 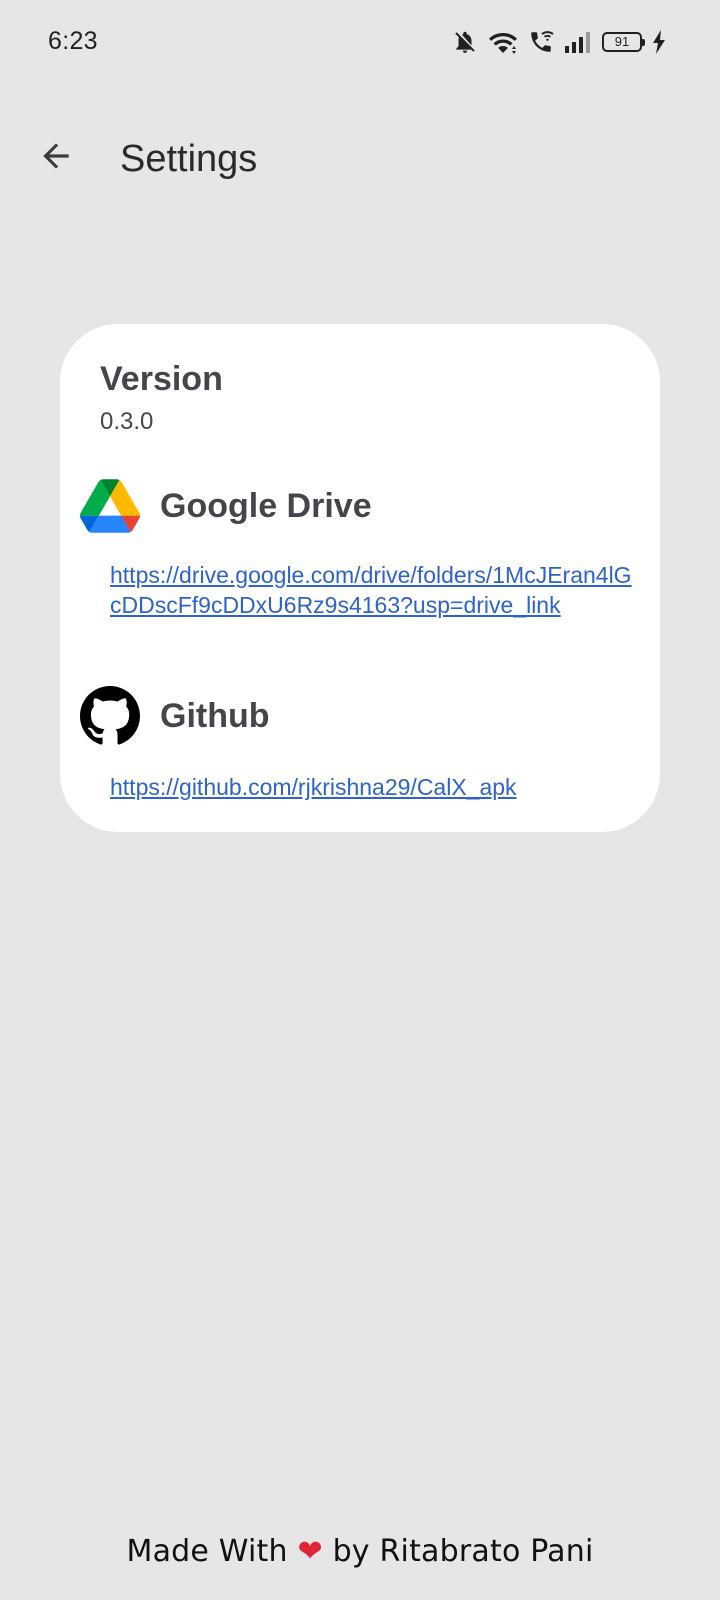 I want to click on charging-icon, so click(x=659, y=42).